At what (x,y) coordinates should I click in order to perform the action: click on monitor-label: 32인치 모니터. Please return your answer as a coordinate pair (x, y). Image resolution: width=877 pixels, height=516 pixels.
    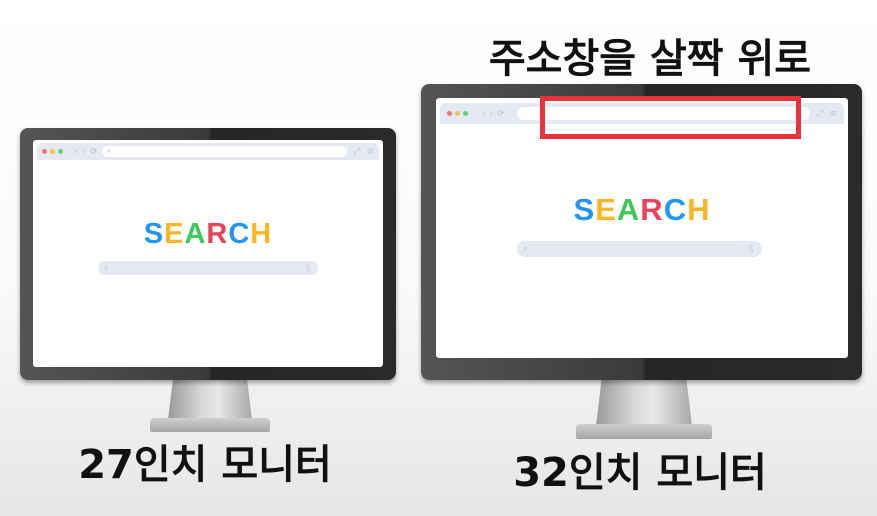
    Looking at the image, I should click on (640, 473).